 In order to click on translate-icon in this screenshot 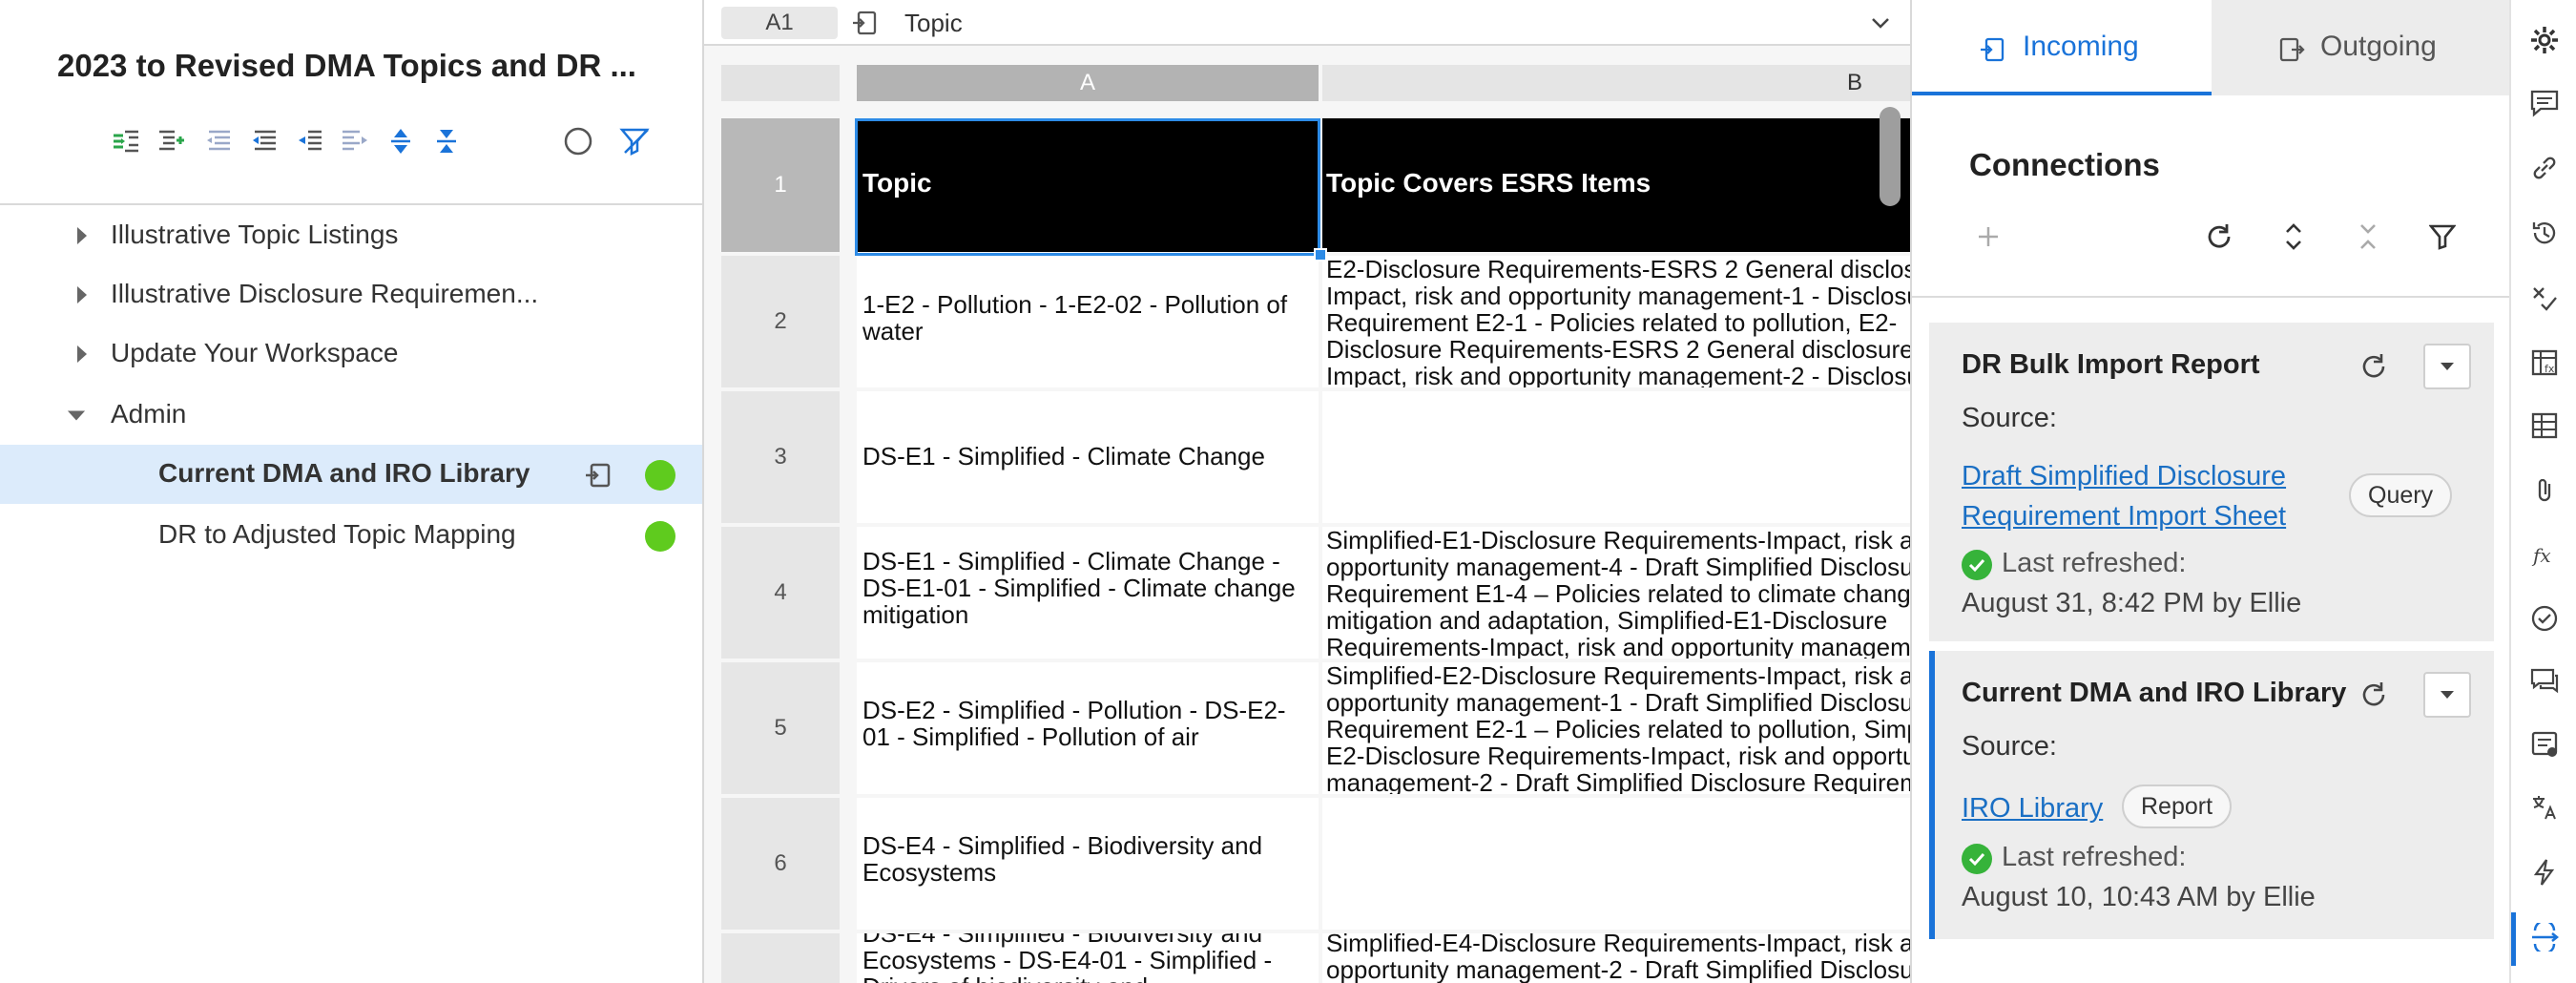, I will do `click(2544, 807)`.